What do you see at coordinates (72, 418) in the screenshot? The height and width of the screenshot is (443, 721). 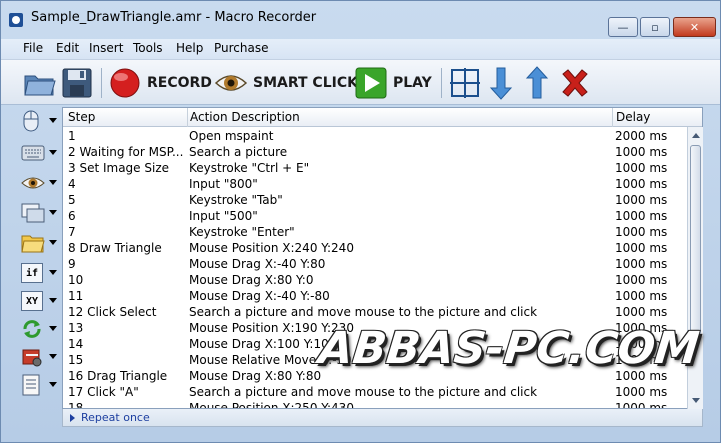 I see `expand-arrow-icon` at bounding box center [72, 418].